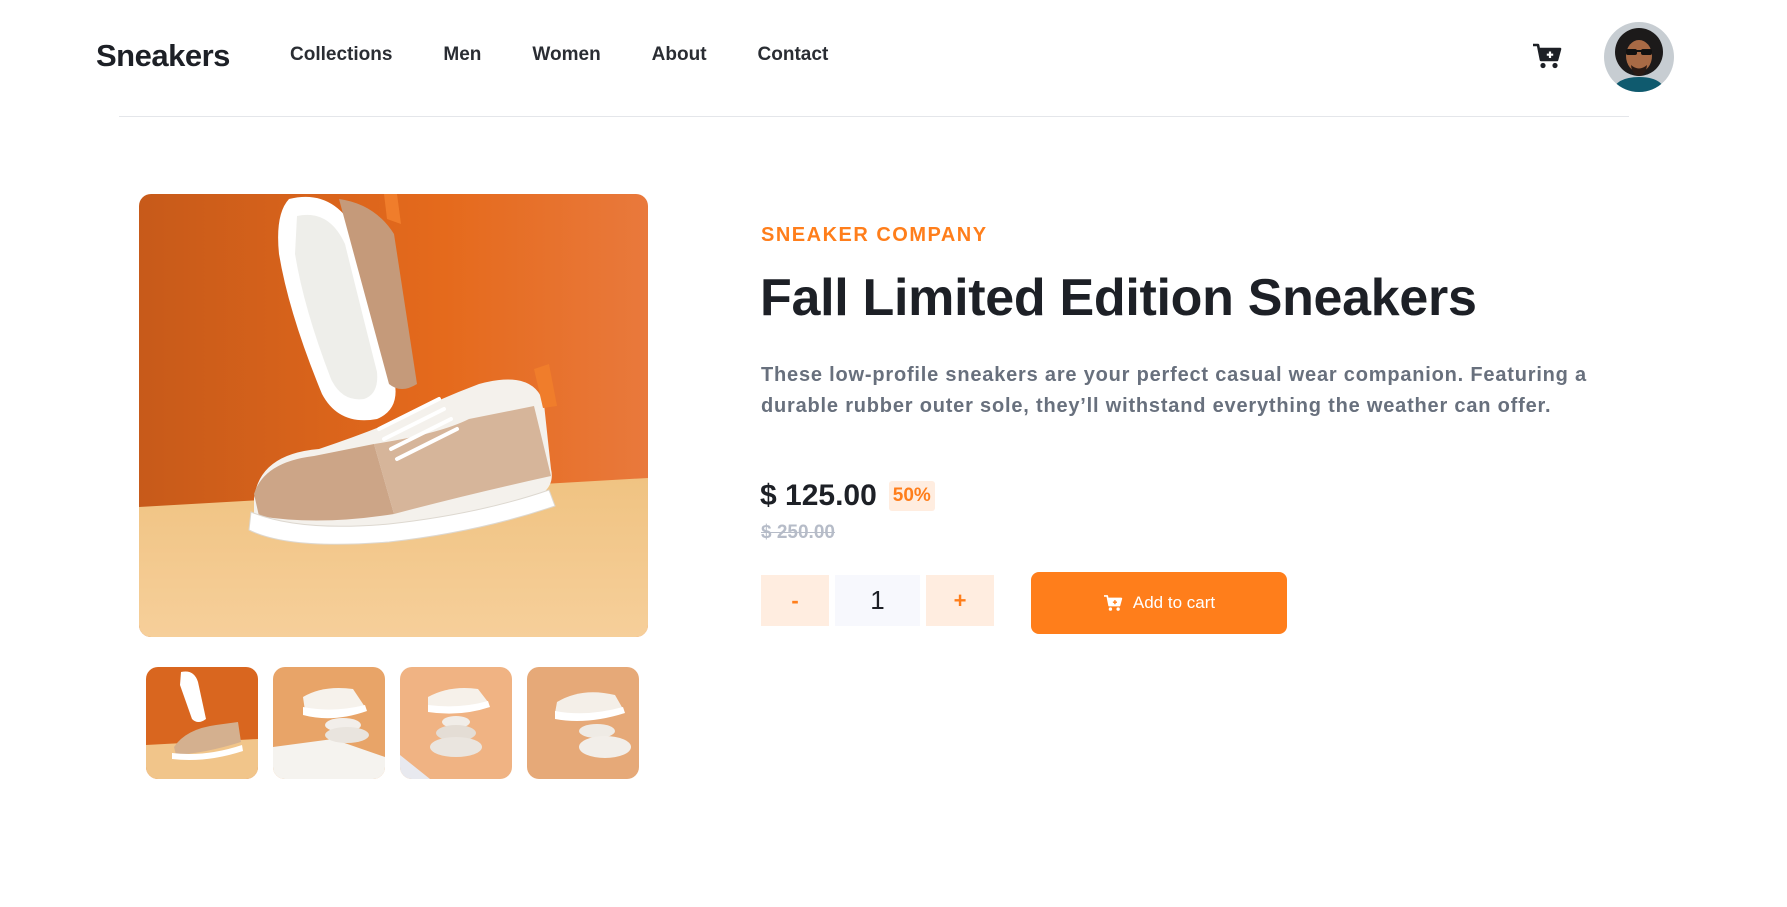 This screenshot has width=1787, height=907. What do you see at coordinates (1174, 602) in the screenshot?
I see `add-to-cart-label: Add to cart` at bounding box center [1174, 602].